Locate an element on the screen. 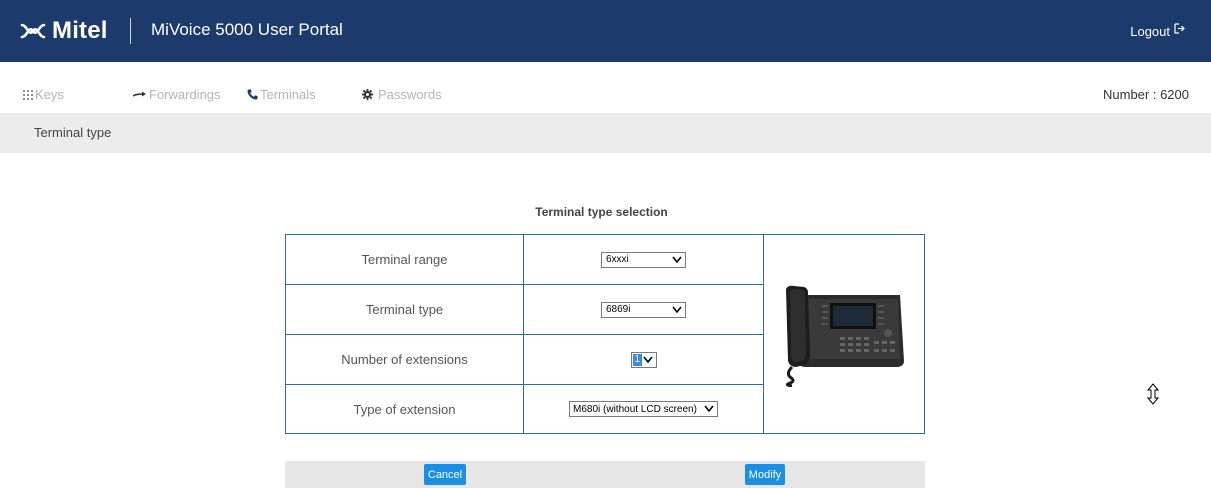 Image resolution: width=1211 pixels, height=488 pixels. nav-label-passwords: Passwords is located at coordinates (410, 94).